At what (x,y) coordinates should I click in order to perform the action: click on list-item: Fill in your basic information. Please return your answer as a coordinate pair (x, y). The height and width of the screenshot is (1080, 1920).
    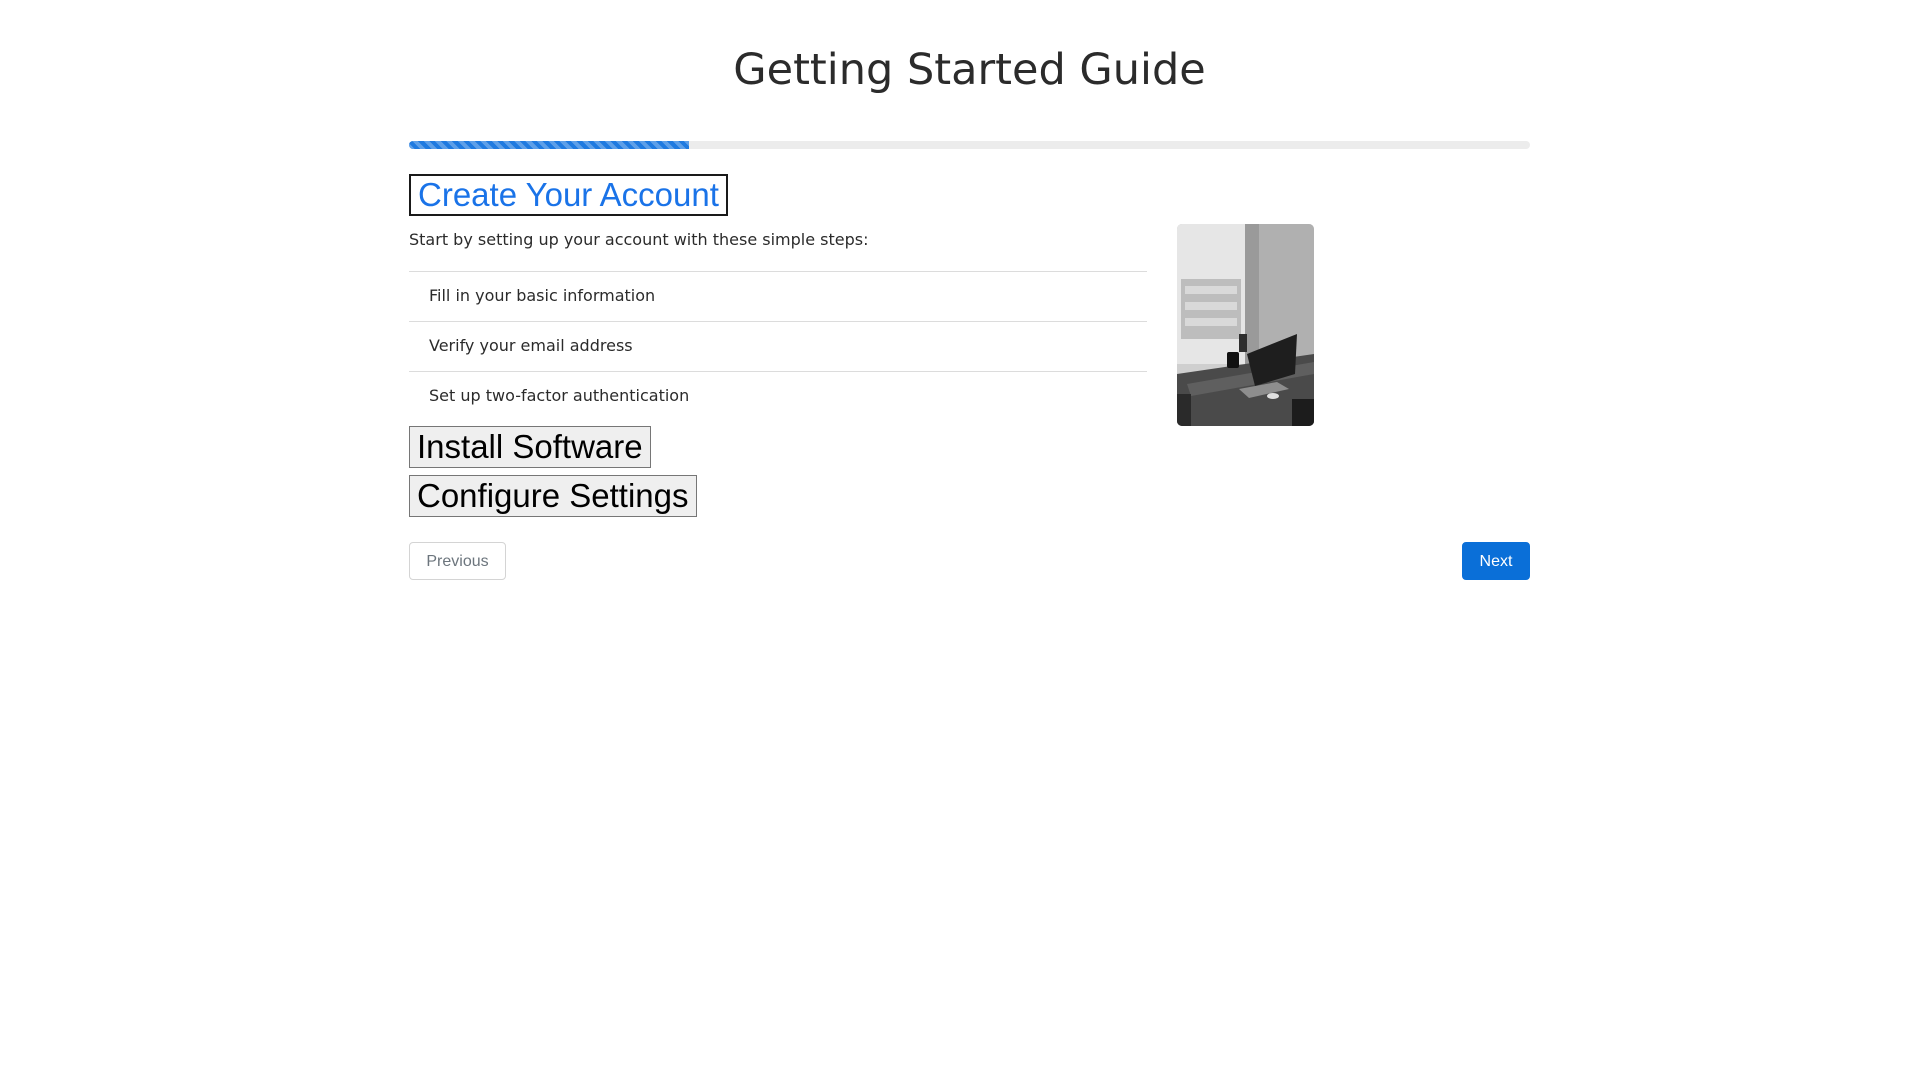
    Looking at the image, I should click on (778, 296).